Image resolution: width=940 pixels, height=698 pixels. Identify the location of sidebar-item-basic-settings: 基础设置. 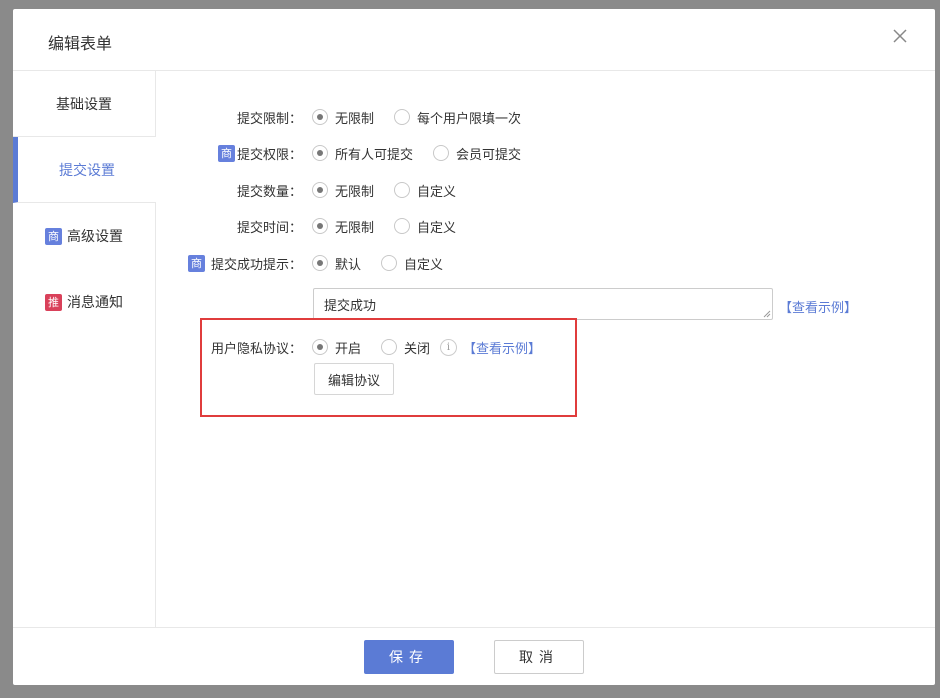
(84, 104).